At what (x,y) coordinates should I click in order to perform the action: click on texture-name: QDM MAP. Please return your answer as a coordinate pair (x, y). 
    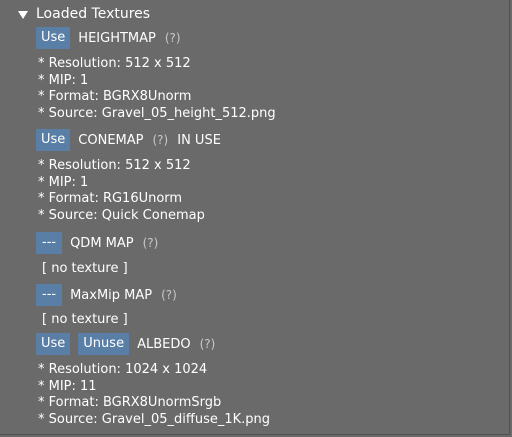
    Looking at the image, I should click on (102, 243).